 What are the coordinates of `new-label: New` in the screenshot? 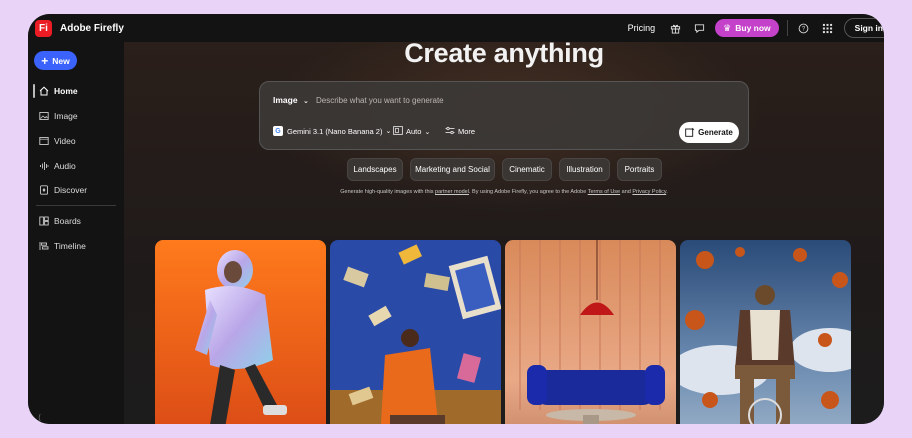 It's located at (61, 60).